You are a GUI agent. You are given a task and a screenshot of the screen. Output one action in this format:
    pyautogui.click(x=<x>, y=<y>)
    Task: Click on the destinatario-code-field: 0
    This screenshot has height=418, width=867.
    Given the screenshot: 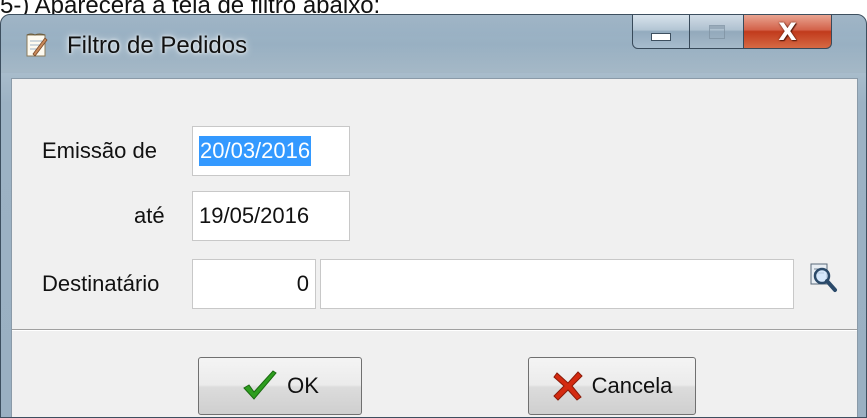 What is the action you would take?
    pyautogui.click(x=254, y=284)
    